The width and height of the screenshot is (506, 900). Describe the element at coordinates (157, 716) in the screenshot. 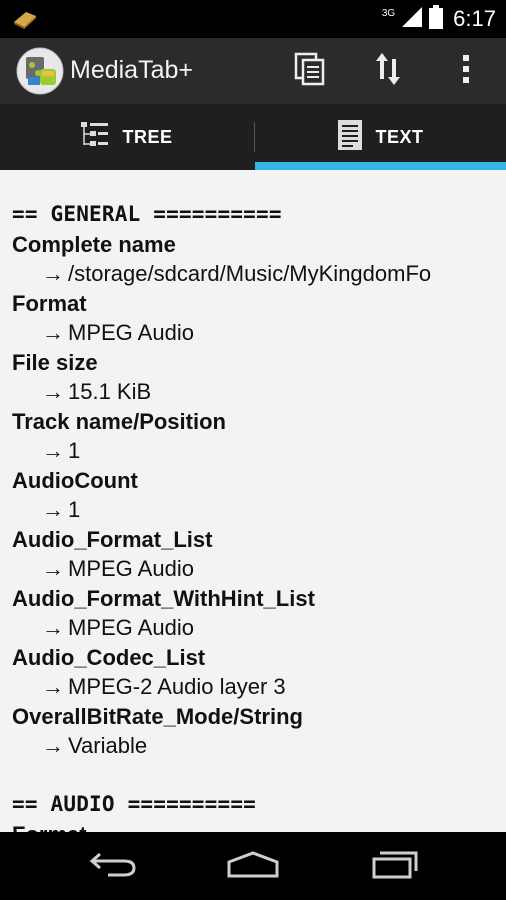

I see `field-key: OverallBitRate_Mode/String` at that location.